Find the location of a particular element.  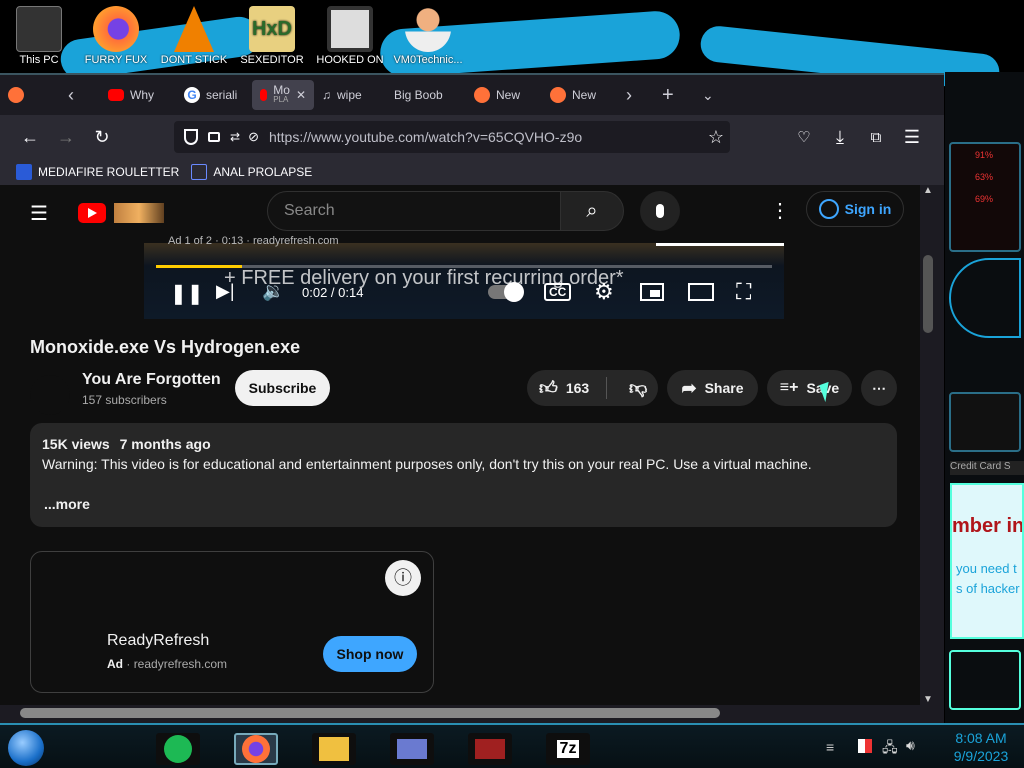

settings-more-button: ⋮ is located at coordinates (780, 211).